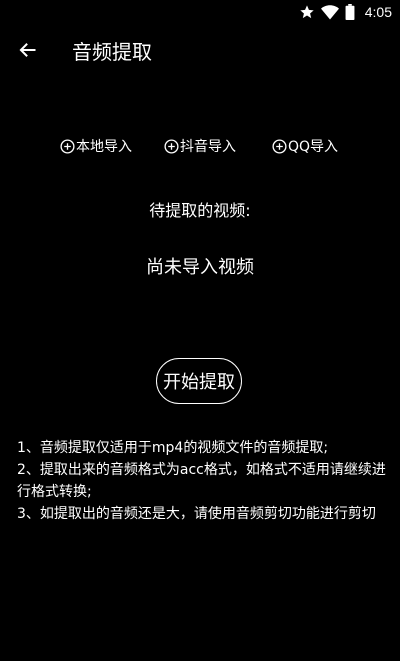  What do you see at coordinates (200, 52) in the screenshot?
I see `app-bar: 音频提取` at bounding box center [200, 52].